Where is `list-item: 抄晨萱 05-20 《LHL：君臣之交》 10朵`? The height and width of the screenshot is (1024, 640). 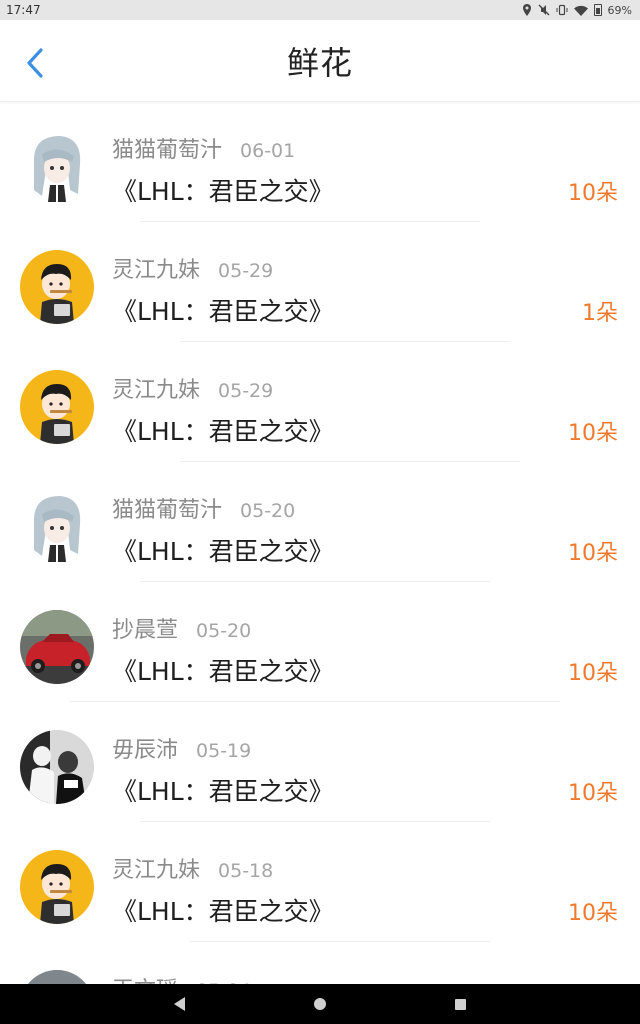 list-item: 抄晨萱 05-20 《LHL：君臣之交》 10朵 is located at coordinates (320, 642).